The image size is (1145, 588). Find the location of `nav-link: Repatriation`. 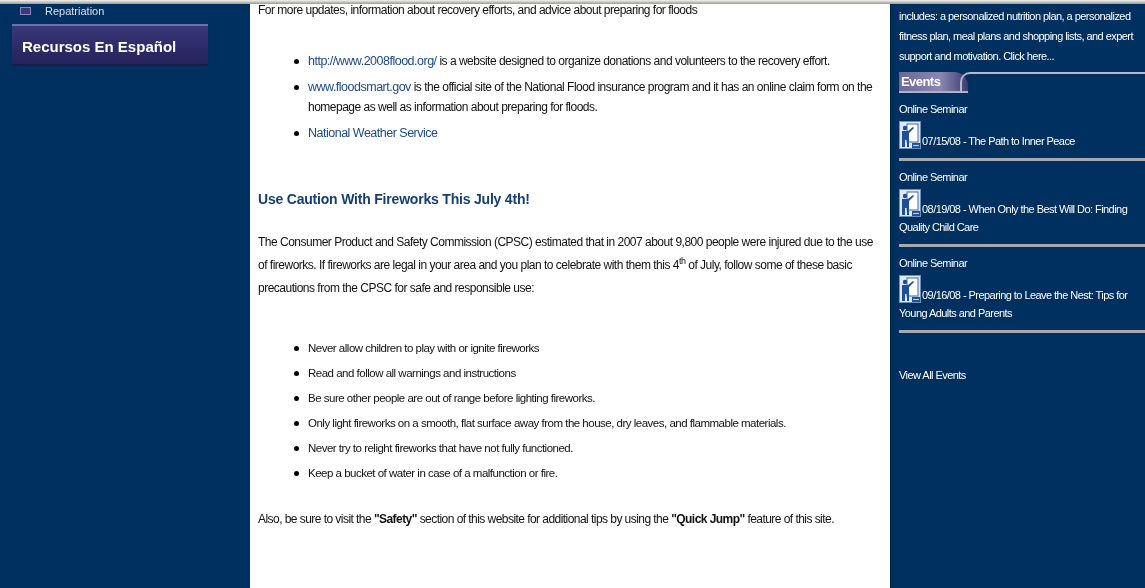

nav-link: Repatriation is located at coordinates (75, 11).